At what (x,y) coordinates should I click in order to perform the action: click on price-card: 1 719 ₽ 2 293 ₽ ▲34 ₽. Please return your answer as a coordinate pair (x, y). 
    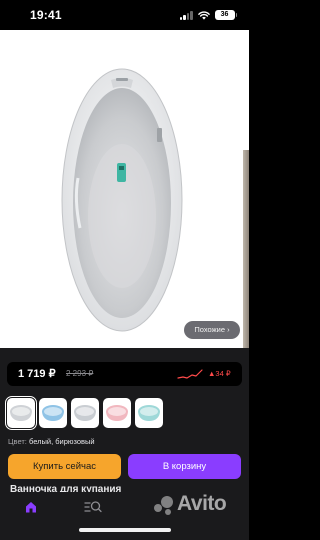
    Looking at the image, I should click on (124, 374).